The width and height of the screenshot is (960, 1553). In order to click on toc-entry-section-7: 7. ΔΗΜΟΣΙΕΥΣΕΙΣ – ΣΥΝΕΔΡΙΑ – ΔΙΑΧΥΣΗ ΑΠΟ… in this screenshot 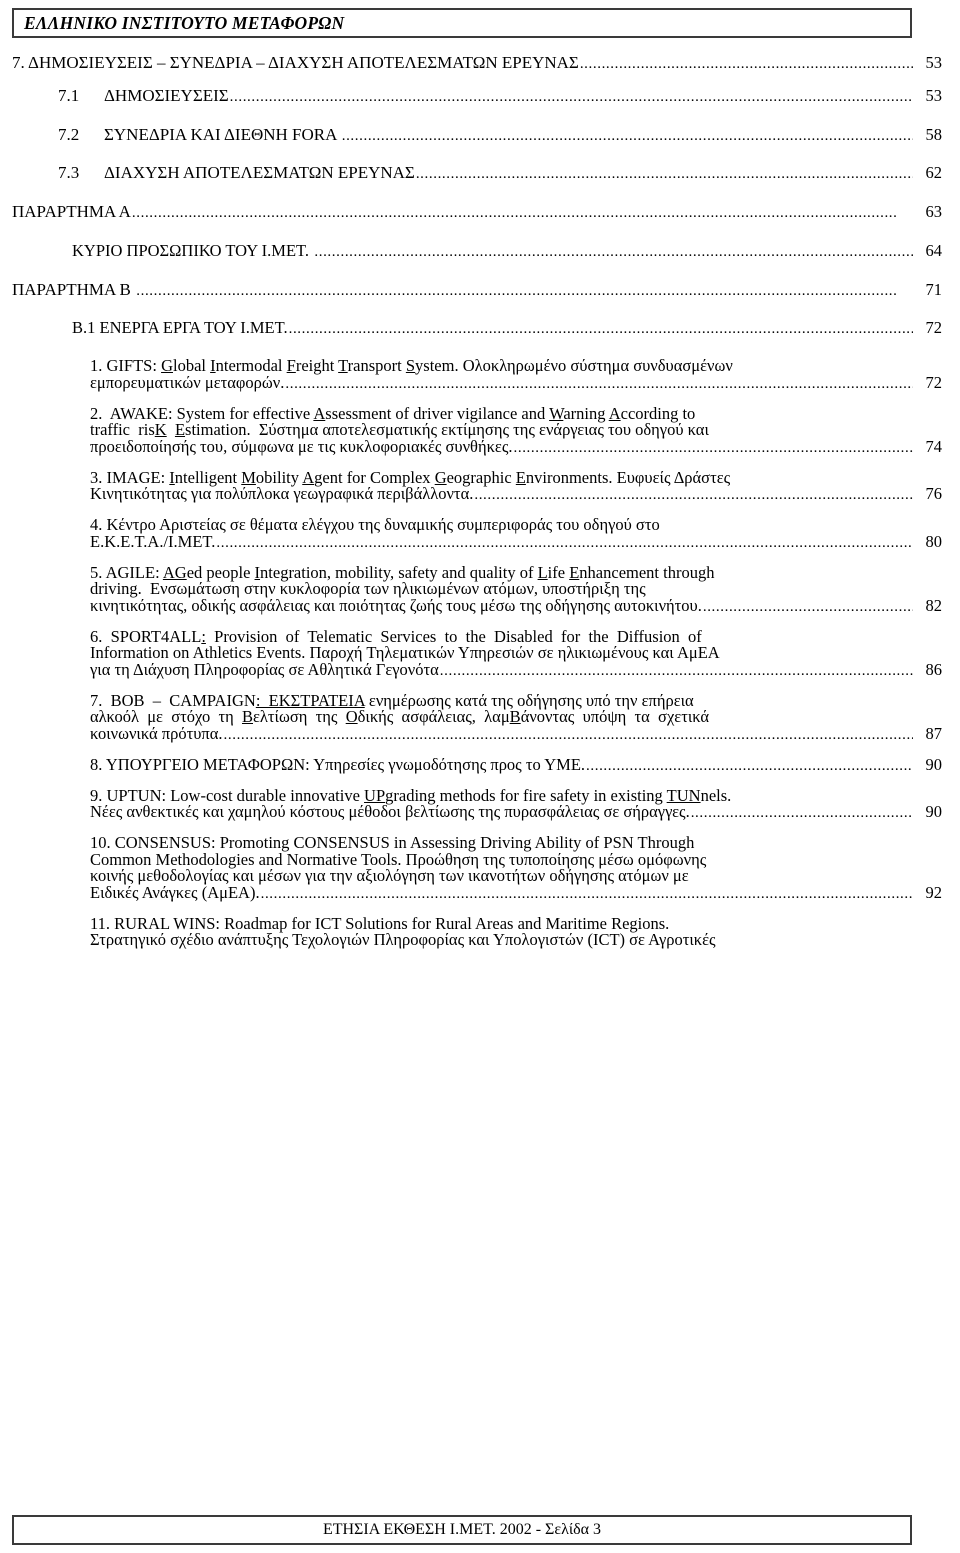, I will do `click(480, 63)`.